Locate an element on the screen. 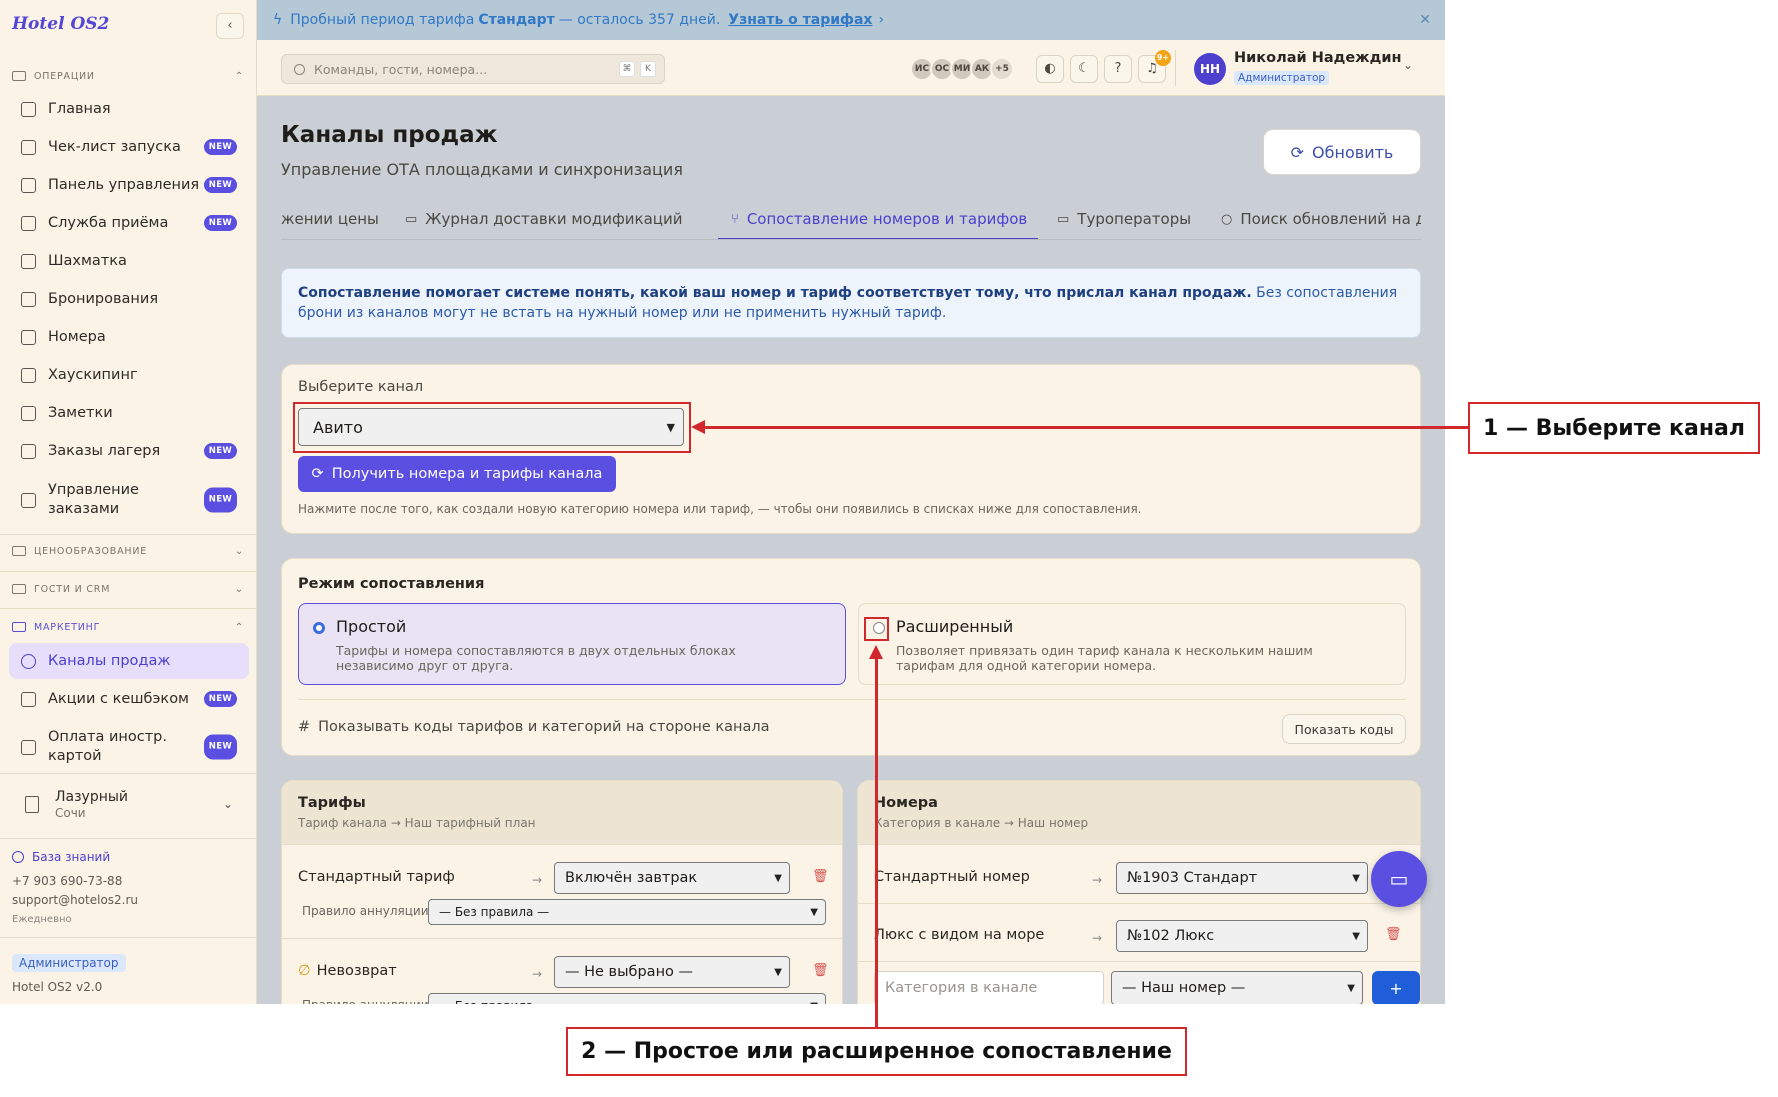  sidebar-item-foreign-cards: Оплата иностр. картой NEW is located at coordinates (129, 747).